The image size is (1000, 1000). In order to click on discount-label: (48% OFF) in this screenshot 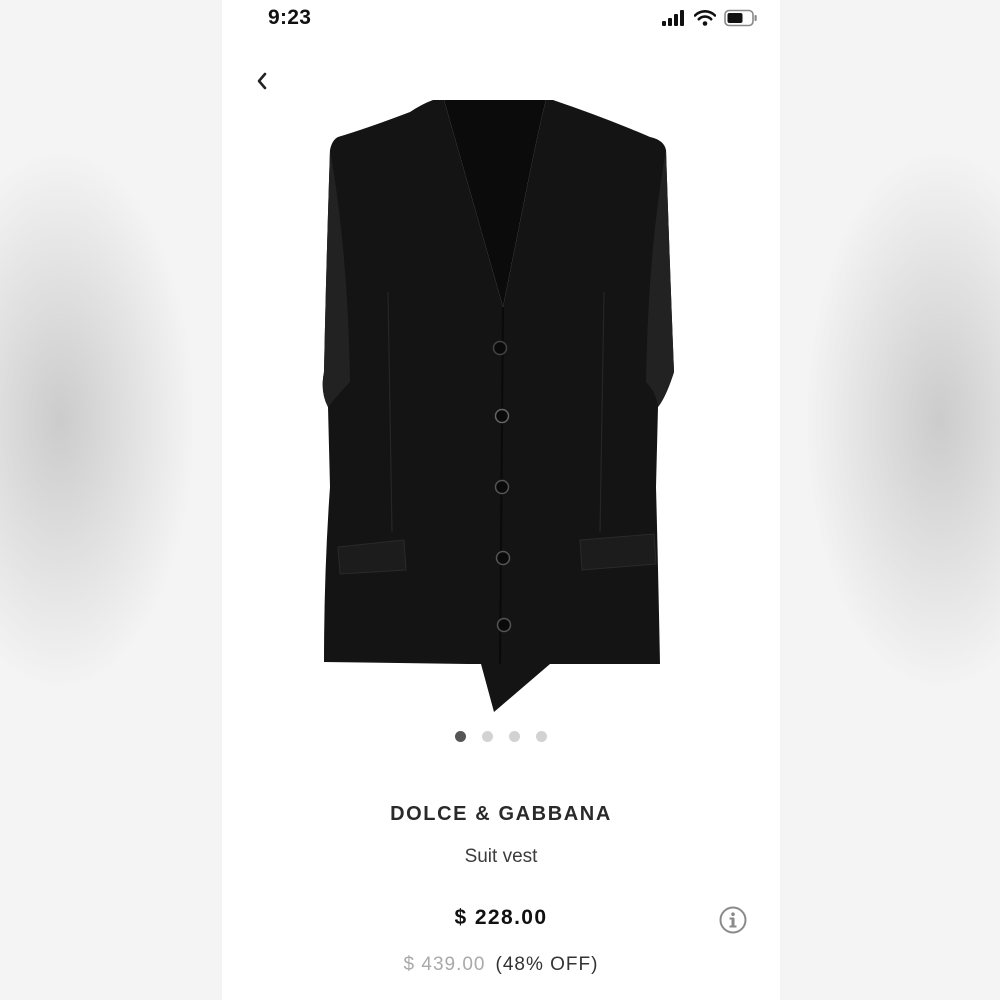, I will do `click(547, 964)`.